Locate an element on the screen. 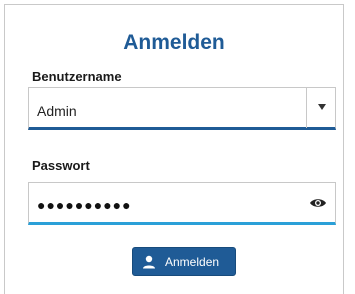  password-field: ●●●●●●●●●● is located at coordinates (182, 203).